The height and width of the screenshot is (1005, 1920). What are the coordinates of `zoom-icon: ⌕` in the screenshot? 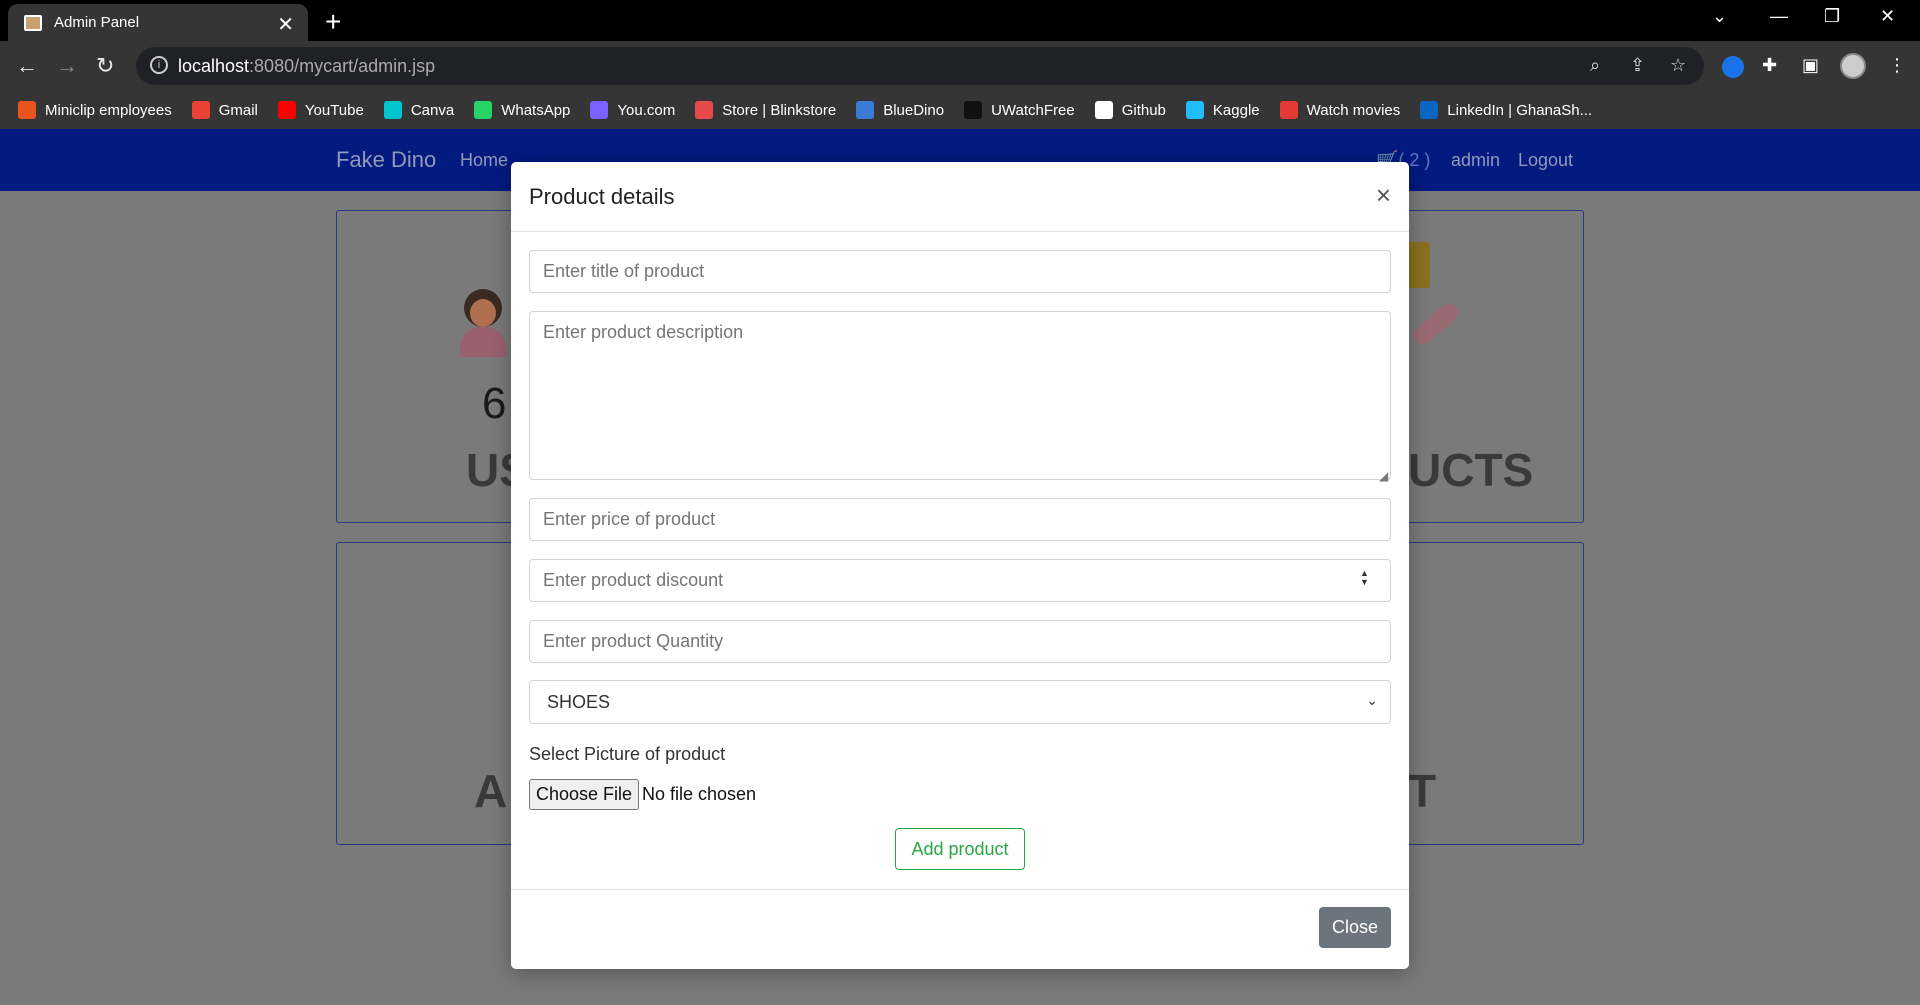 It's located at (1595, 65).